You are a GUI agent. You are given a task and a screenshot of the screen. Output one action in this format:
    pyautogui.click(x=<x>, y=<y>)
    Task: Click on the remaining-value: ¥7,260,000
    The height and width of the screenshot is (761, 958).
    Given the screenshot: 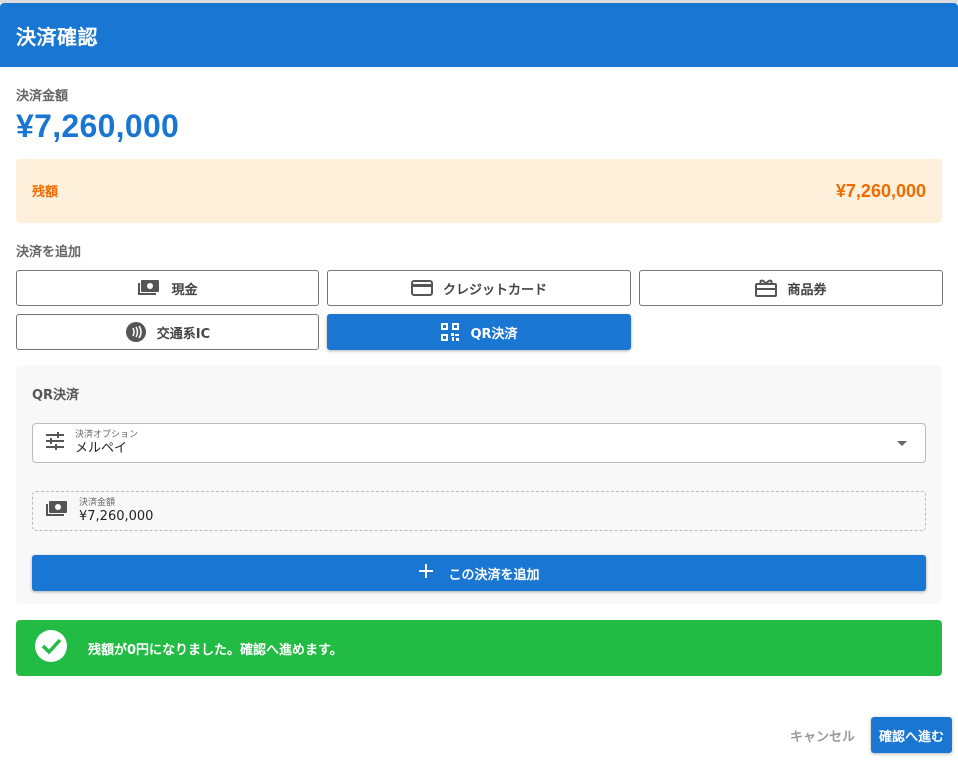 What is the action you would take?
    pyautogui.click(x=880, y=190)
    